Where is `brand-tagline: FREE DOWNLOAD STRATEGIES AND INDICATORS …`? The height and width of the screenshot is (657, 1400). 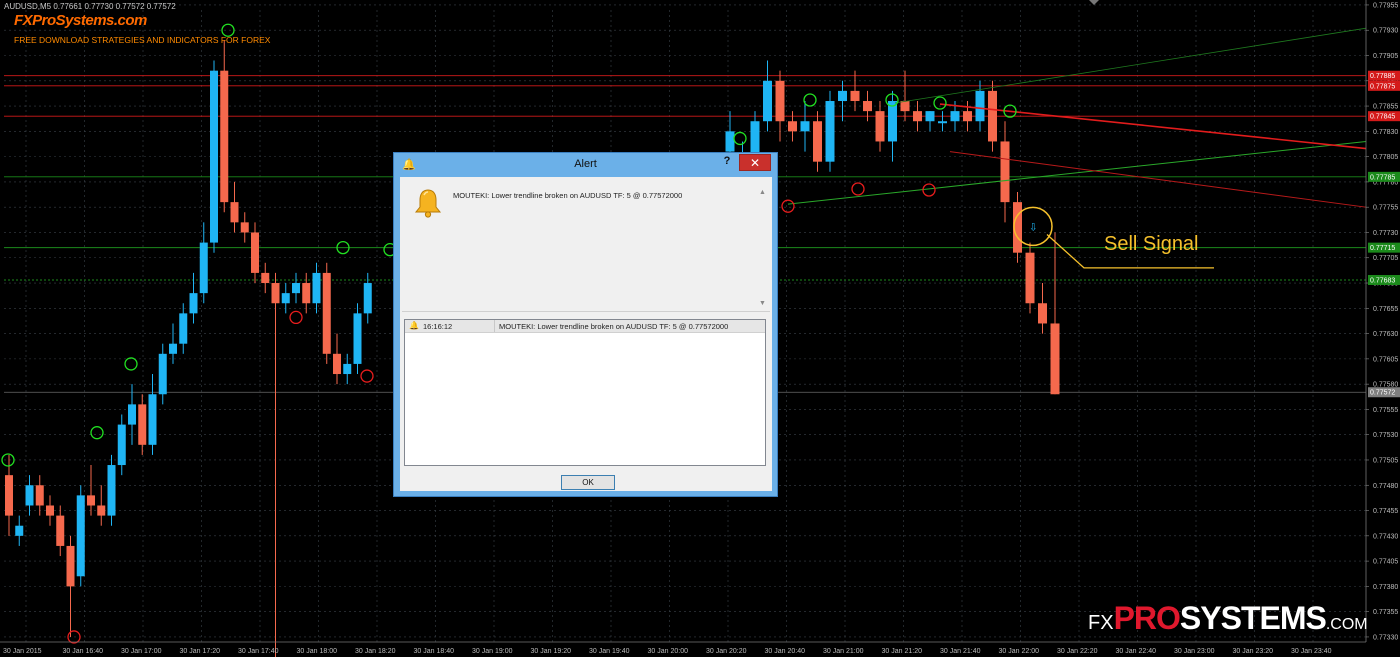 brand-tagline: FREE DOWNLOAD STRATEGIES AND INDICATORS … is located at coordinates (142, 40).